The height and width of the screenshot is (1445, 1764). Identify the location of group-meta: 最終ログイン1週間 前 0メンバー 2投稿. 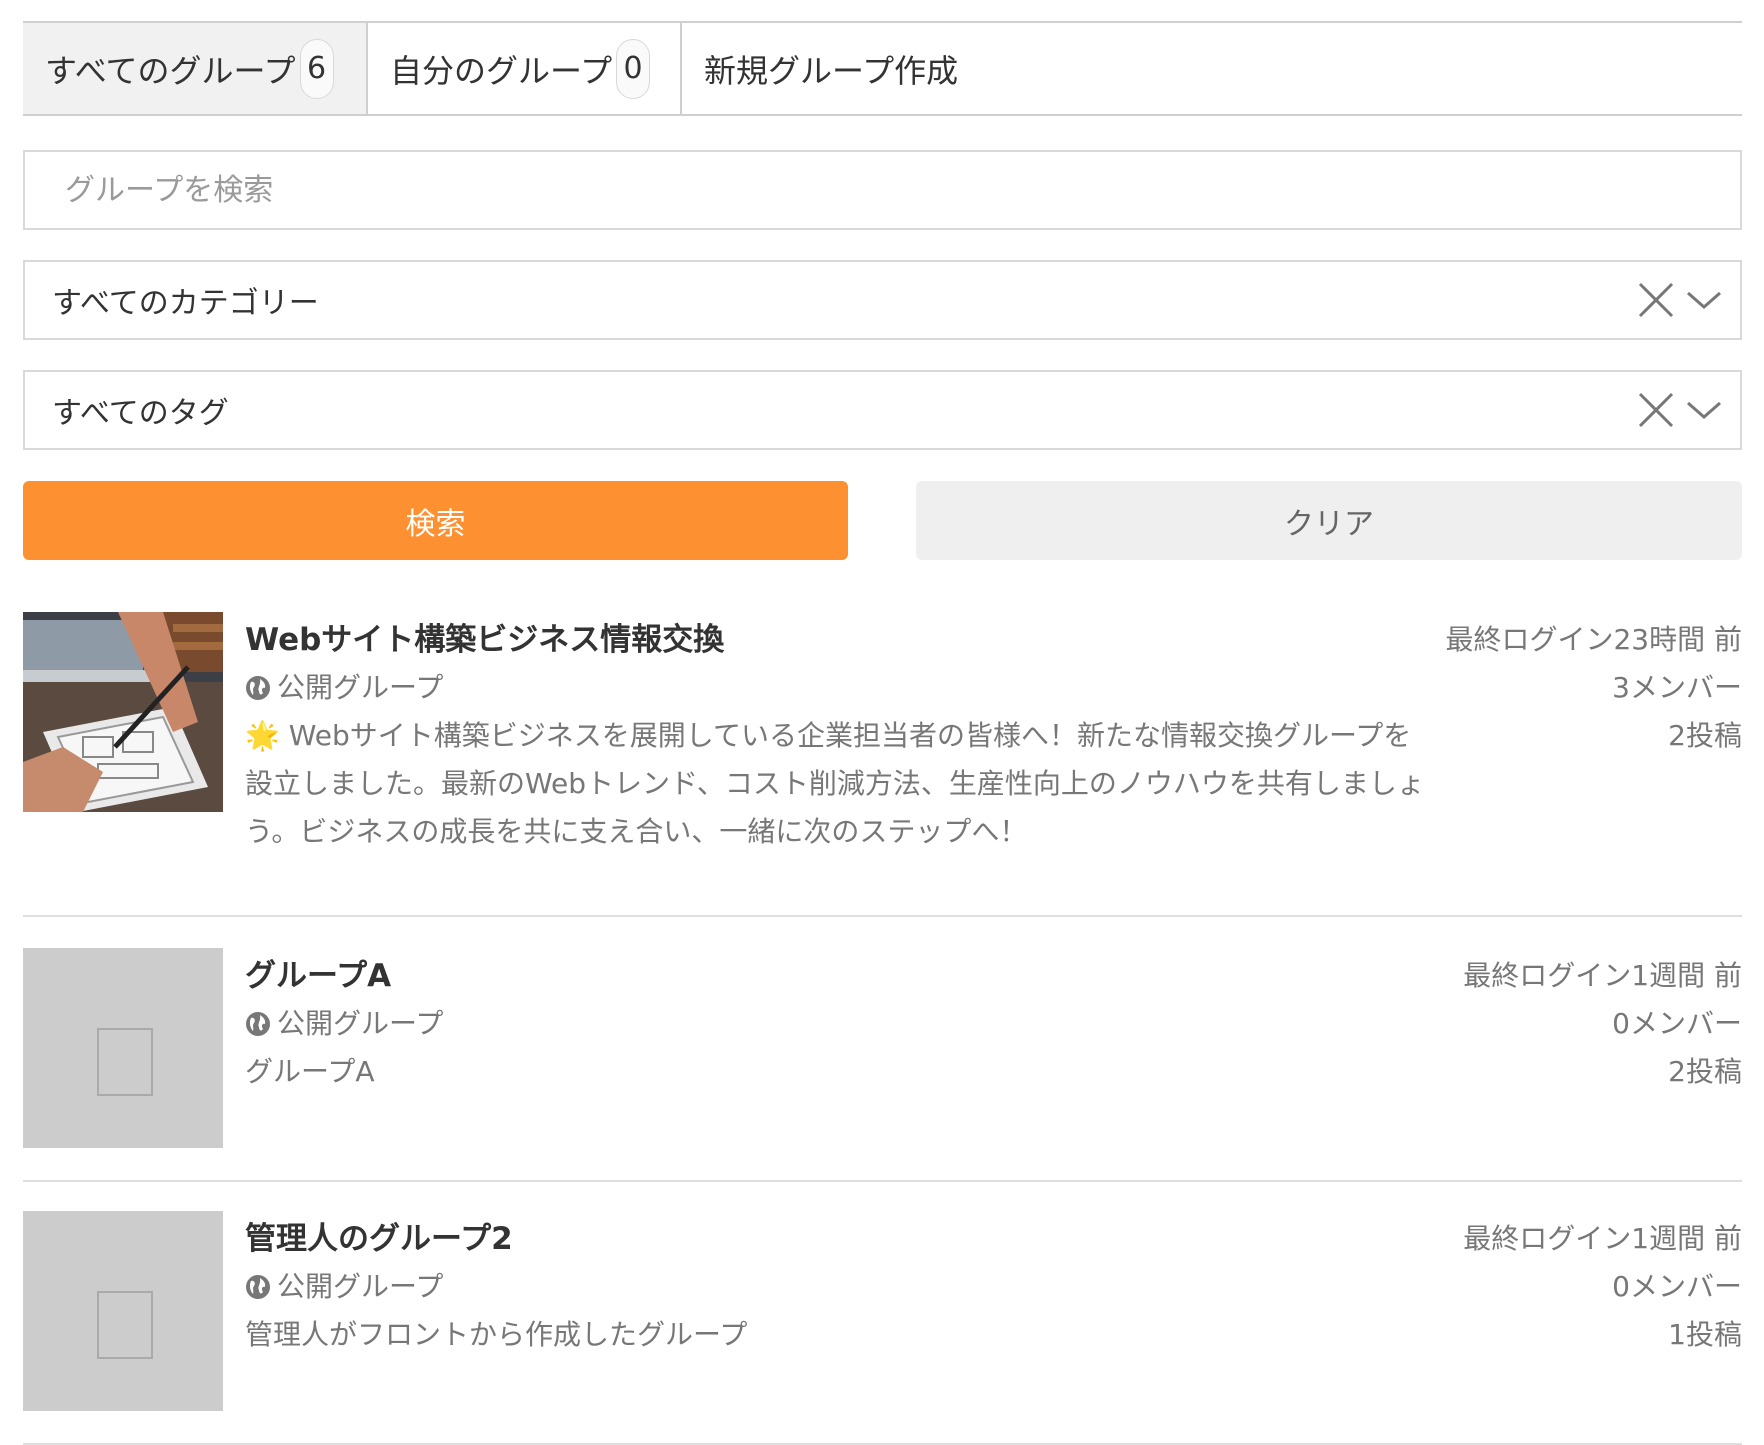
(1602, 1024).